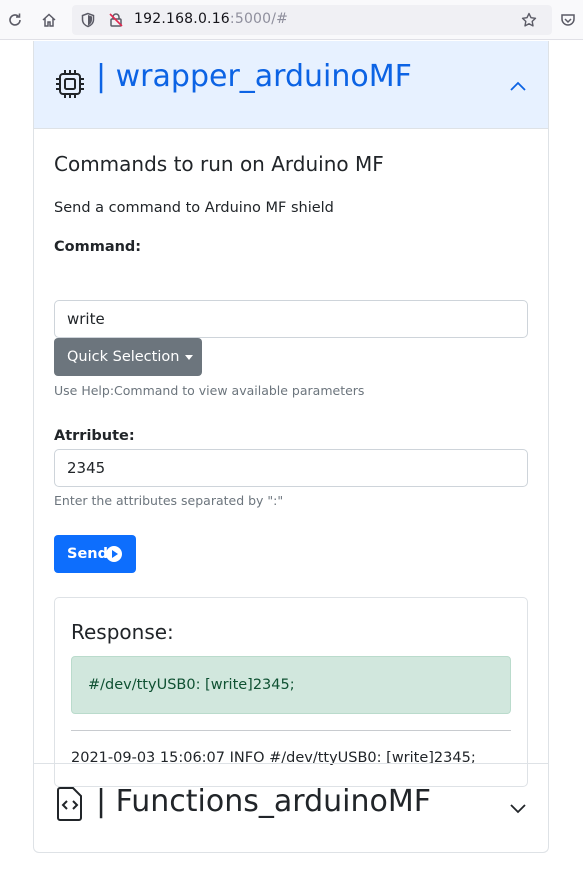 Image resolution: width=583 pixels, height=872 pixels. What do you see at coordinates (219, 164) in the screenshot?
I see `commands-heading: Commands to run on Arduino MF` at bounding box center [219, 164].